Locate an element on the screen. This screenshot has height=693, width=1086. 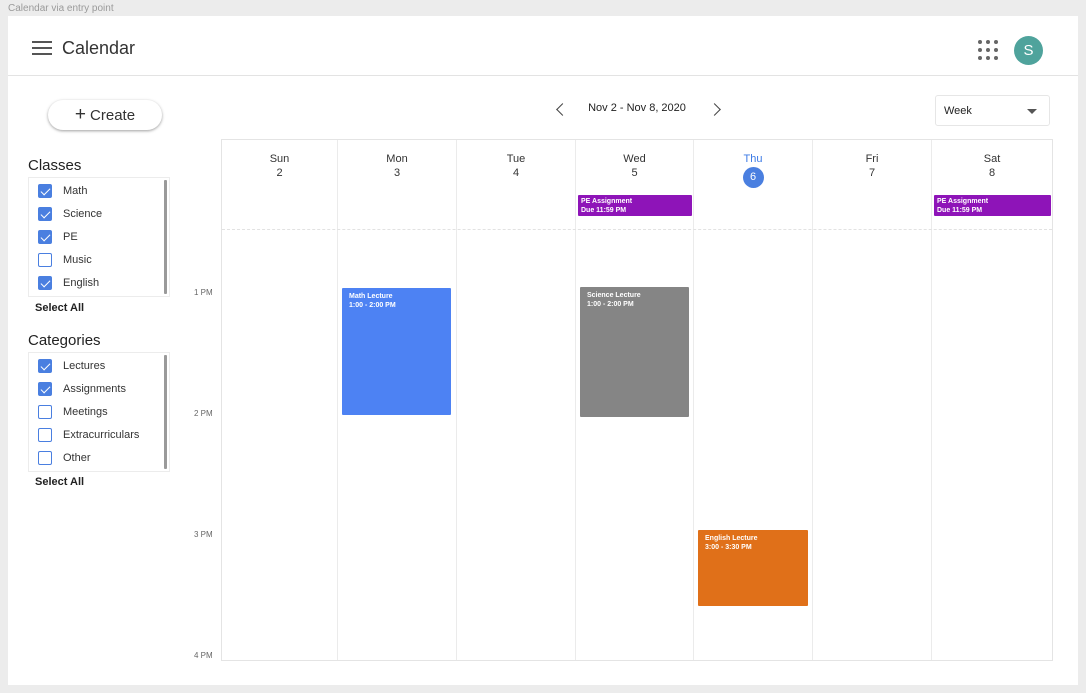
category-item-other: Other is located at coordinates (64, 458).